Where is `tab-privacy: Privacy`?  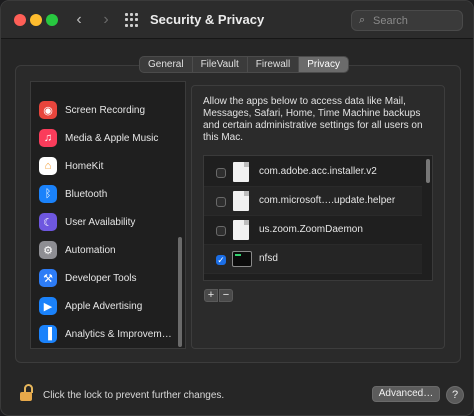
tab-privacy: Privacy is located at coordinates (323, 64).